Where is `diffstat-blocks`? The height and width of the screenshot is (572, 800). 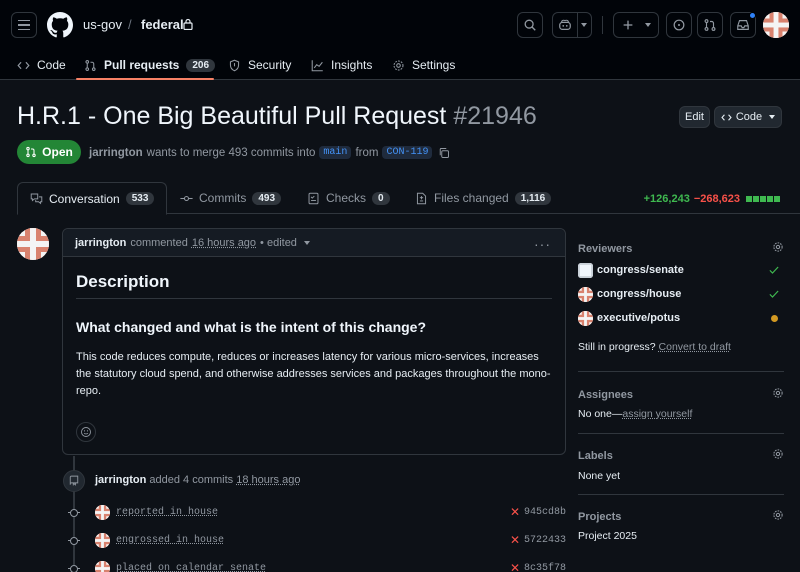
diffstat-blocks is located at coordinates (763, 199).